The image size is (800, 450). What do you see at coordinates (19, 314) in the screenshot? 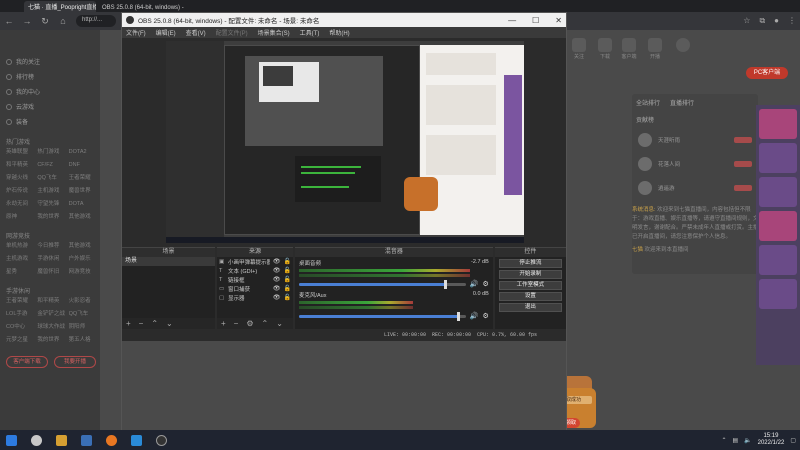
I see `category-link: LOL手游` at bounding box center [19, 314].